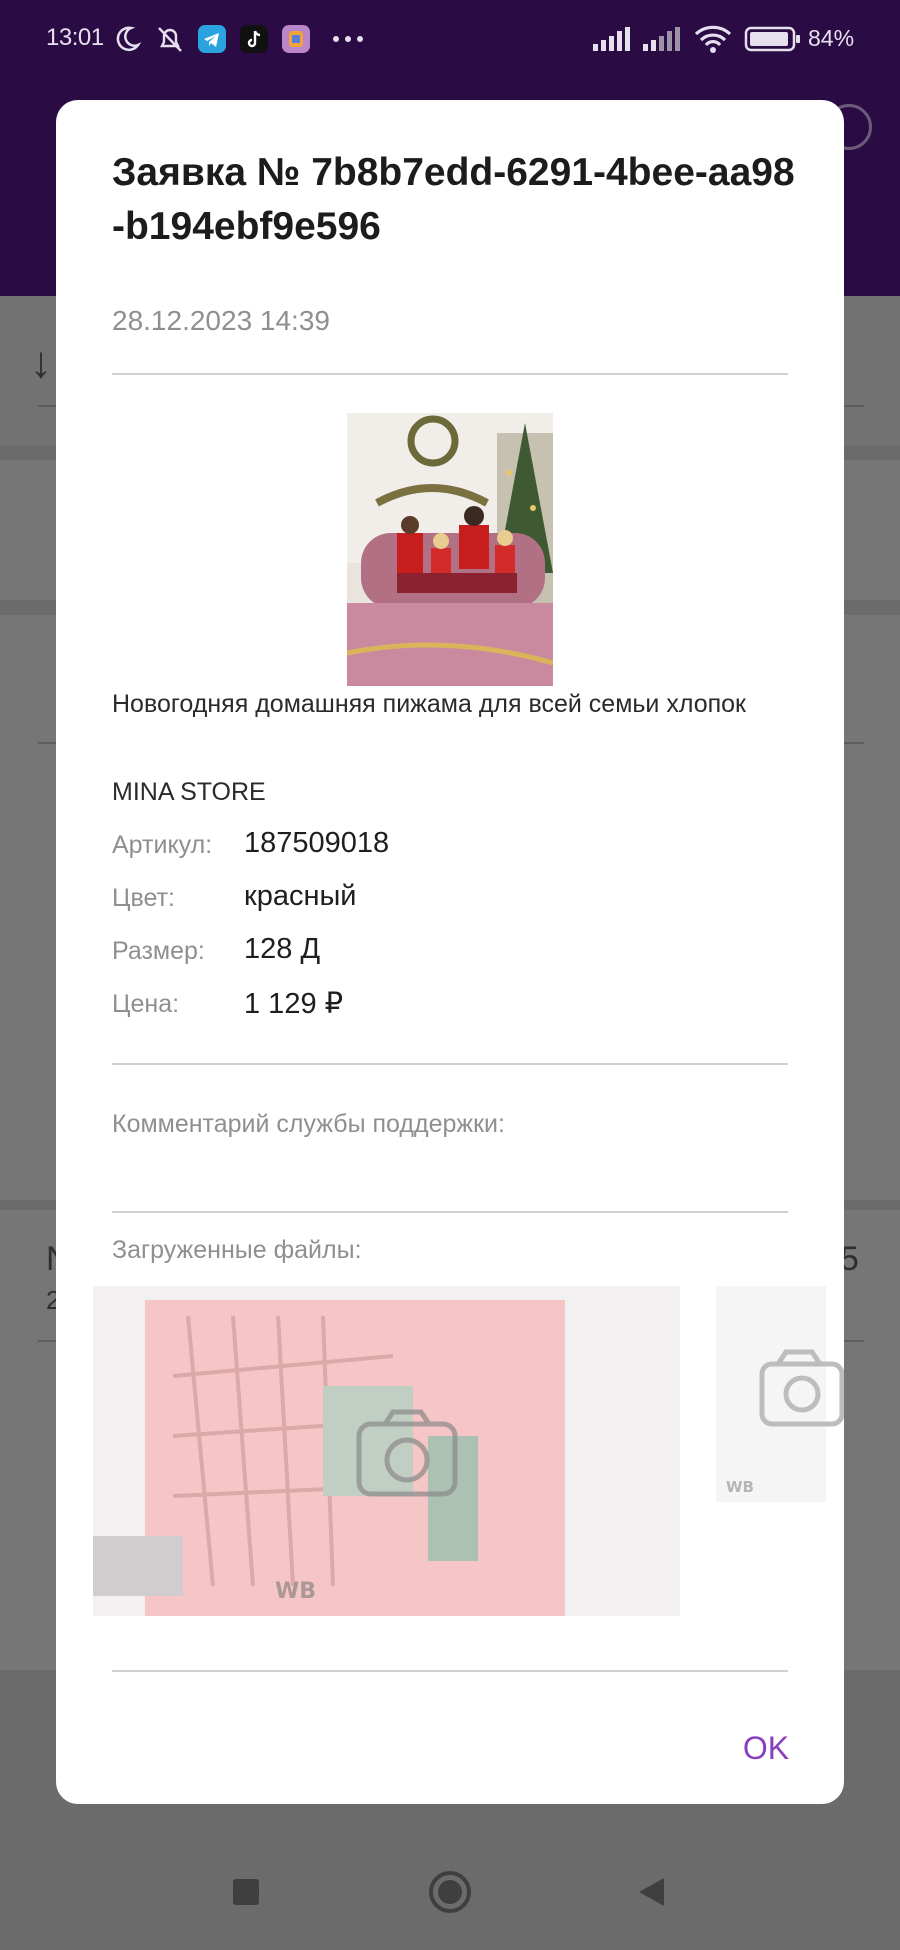 The height and width of the screenshot is (1950, 900). Describe the element at coordinates (296, 39) in the screenshot. I see `app-icon` at that location.